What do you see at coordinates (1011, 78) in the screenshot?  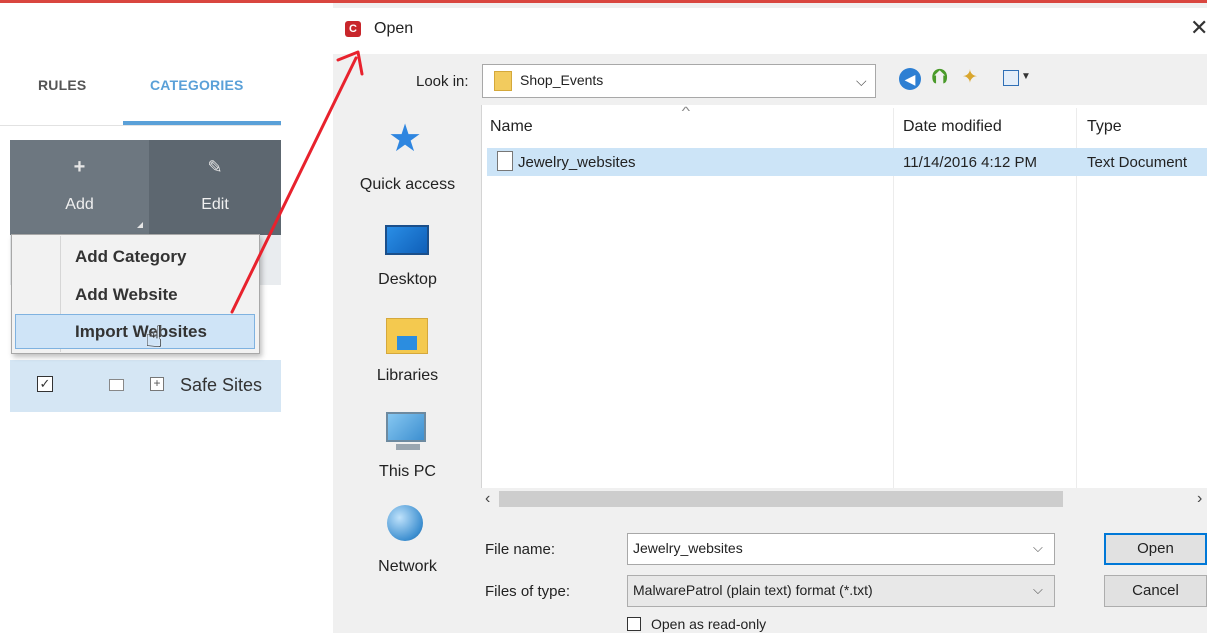 I see `view-menu-icon` at bounding box center [1011, 78].